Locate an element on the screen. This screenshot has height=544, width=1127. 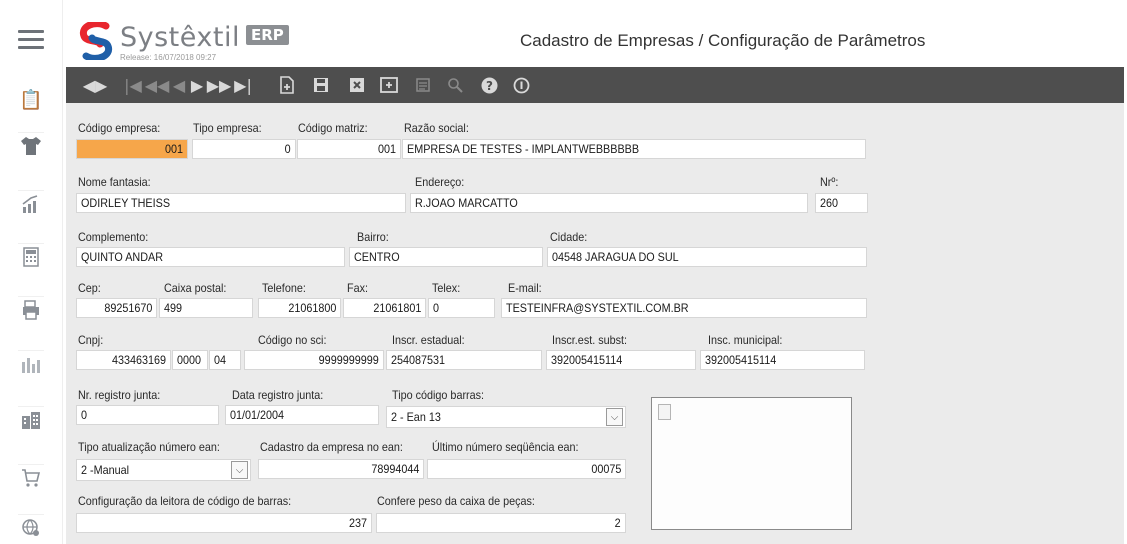
razao-social-field: EMPRESA DE TESTES - IMPLANTWEBBBBBB is located at coordinates (634, 149).